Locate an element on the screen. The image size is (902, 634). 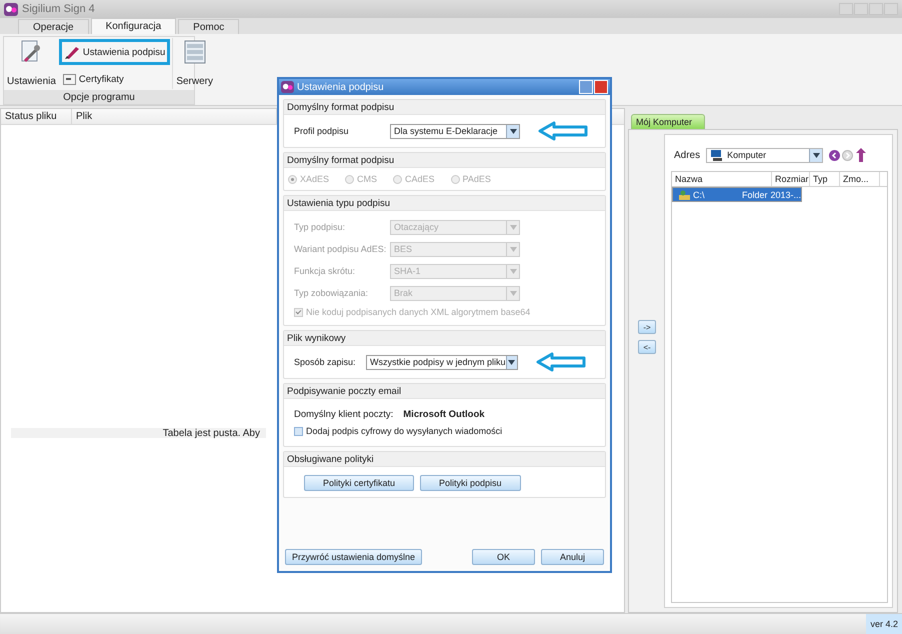
window-title: Sigilium Sign 4 is located at coordinates (58, 9).